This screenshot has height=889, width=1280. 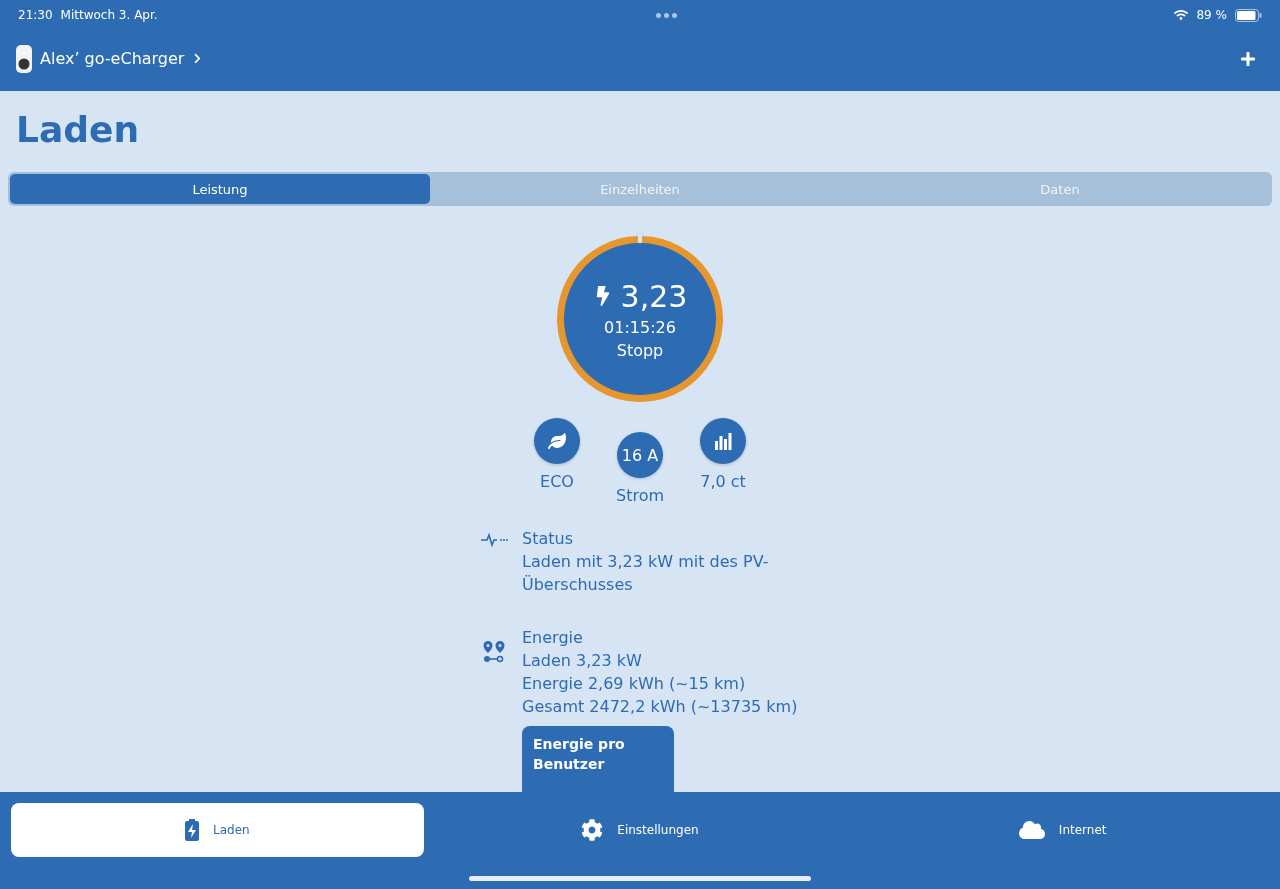 What do you see at coordinates (640, 350) in the screenshot?
I see `stop-label: Stopp` at bounding box center [640, 350].